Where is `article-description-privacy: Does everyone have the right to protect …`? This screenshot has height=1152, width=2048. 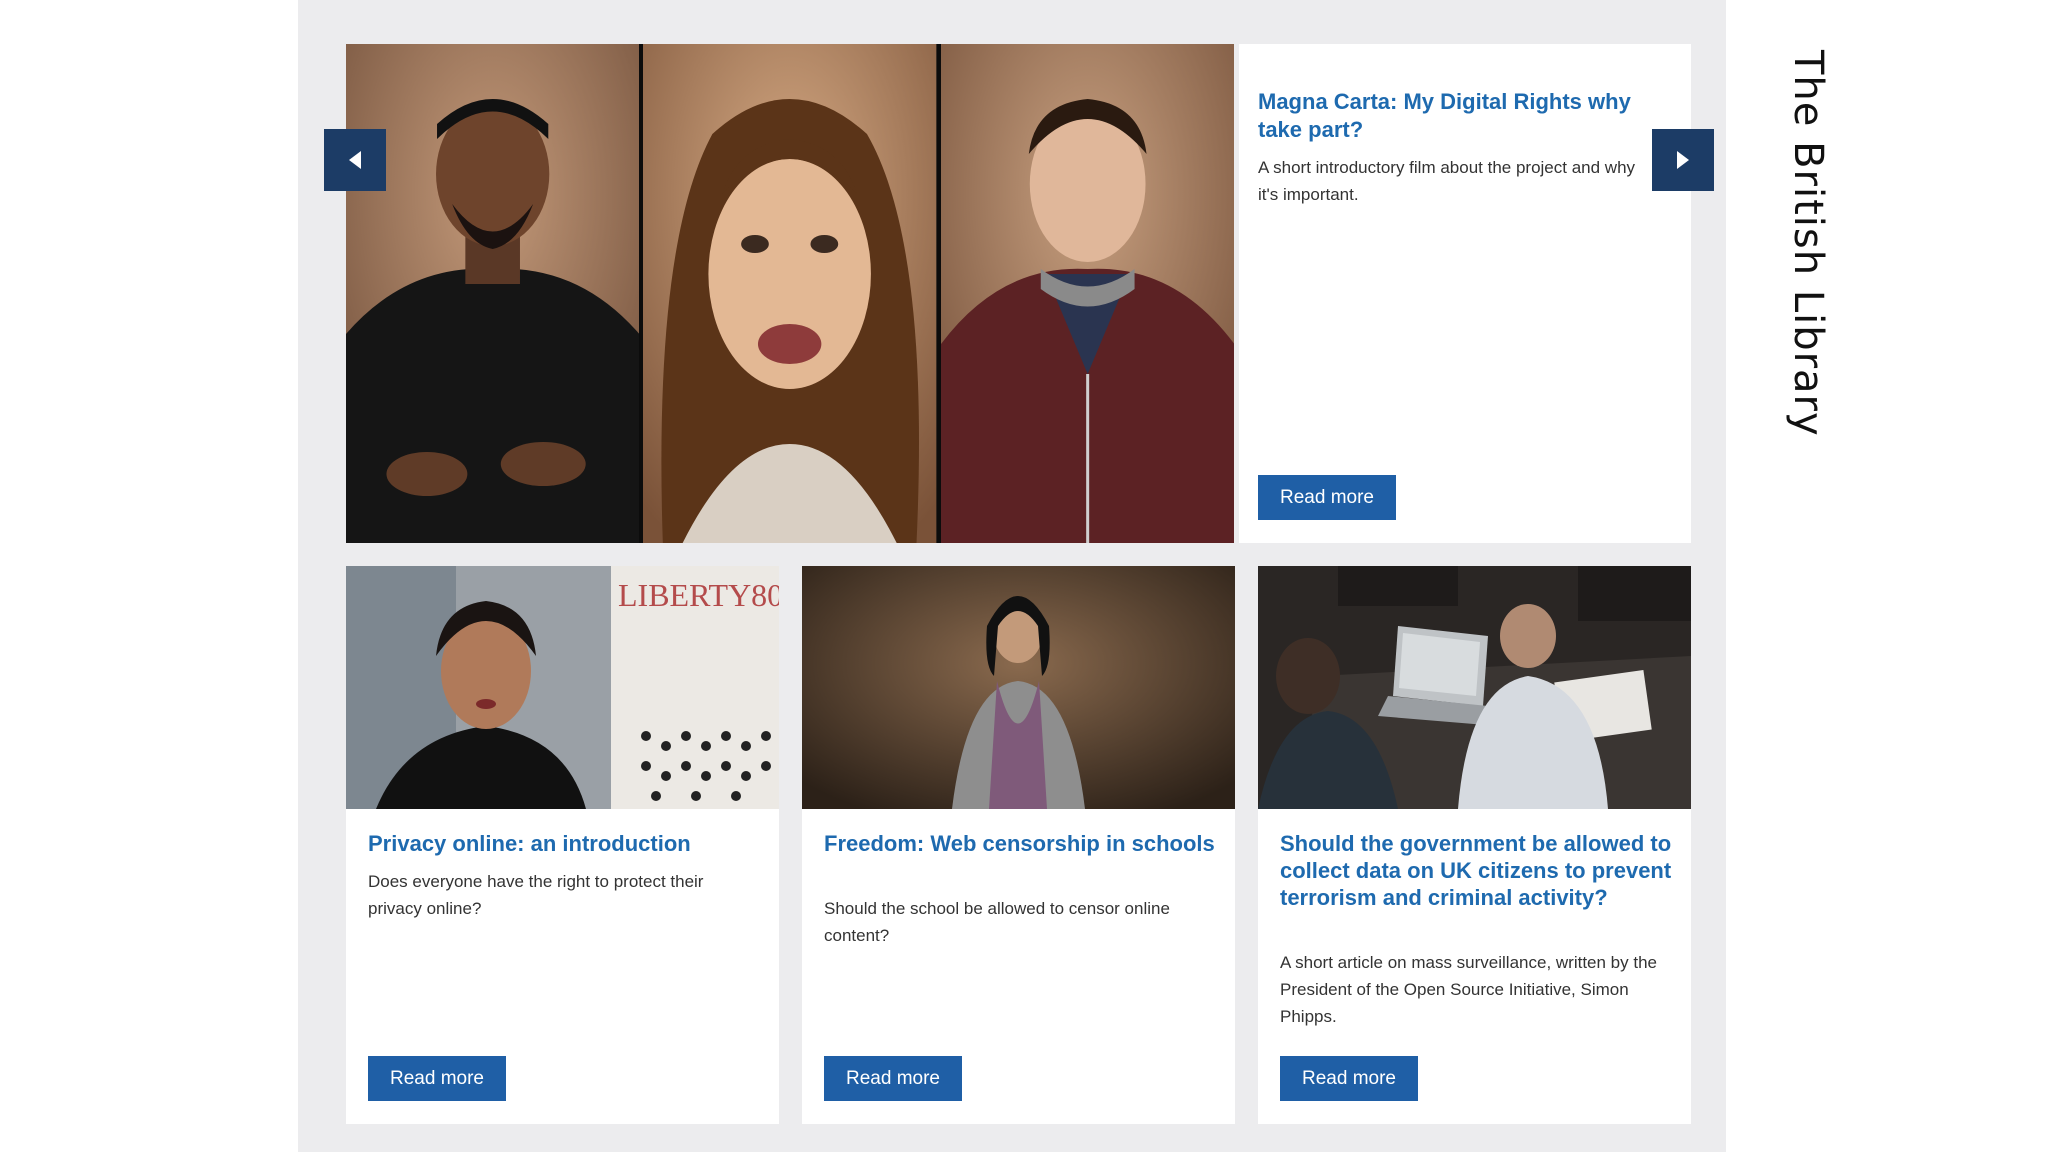
article-description-privacy: Does everyone have the right to protect … is located at coordinates (536, 895).